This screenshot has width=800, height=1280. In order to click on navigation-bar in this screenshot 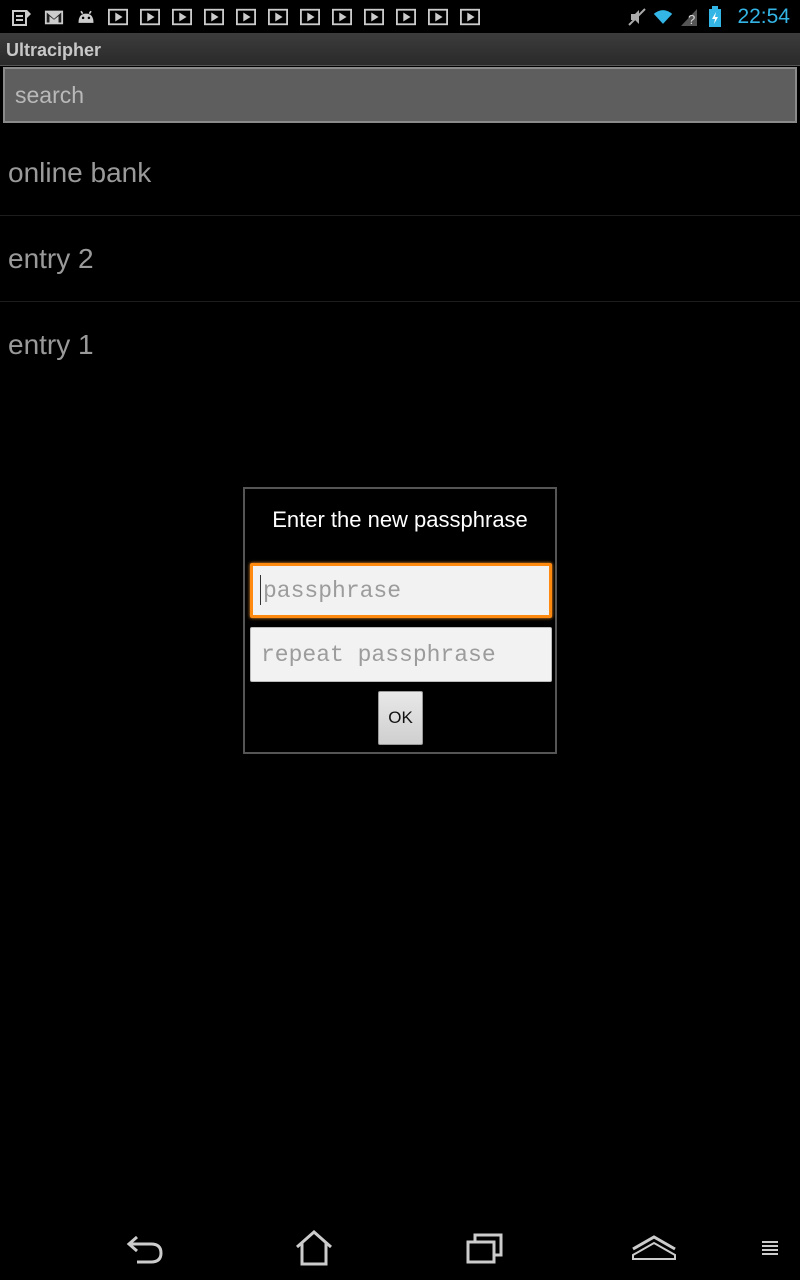, I will do `click(400, 1248)`.